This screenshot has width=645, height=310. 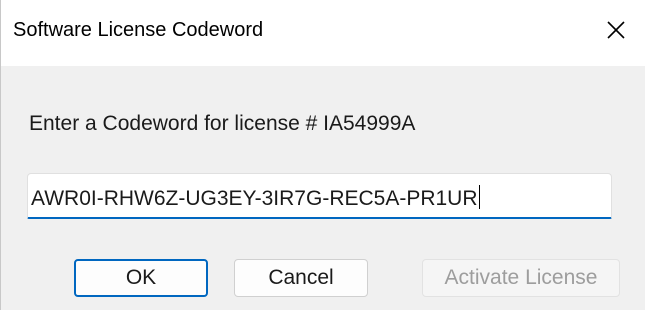 I want to click on codeword-text: AWR0I-RHW6Z-UG3EY-3IR7G-REC5A-PR1UR, so click(x=254, y=198).